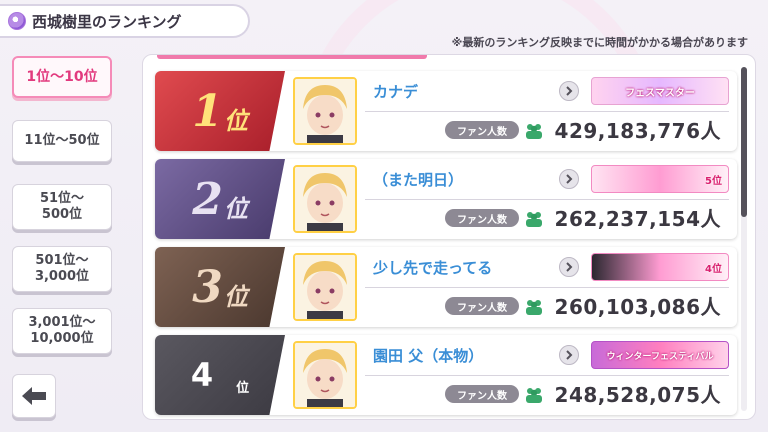  I want to click on title-banner: ウィンターフェスティバル, so click(660, 355).